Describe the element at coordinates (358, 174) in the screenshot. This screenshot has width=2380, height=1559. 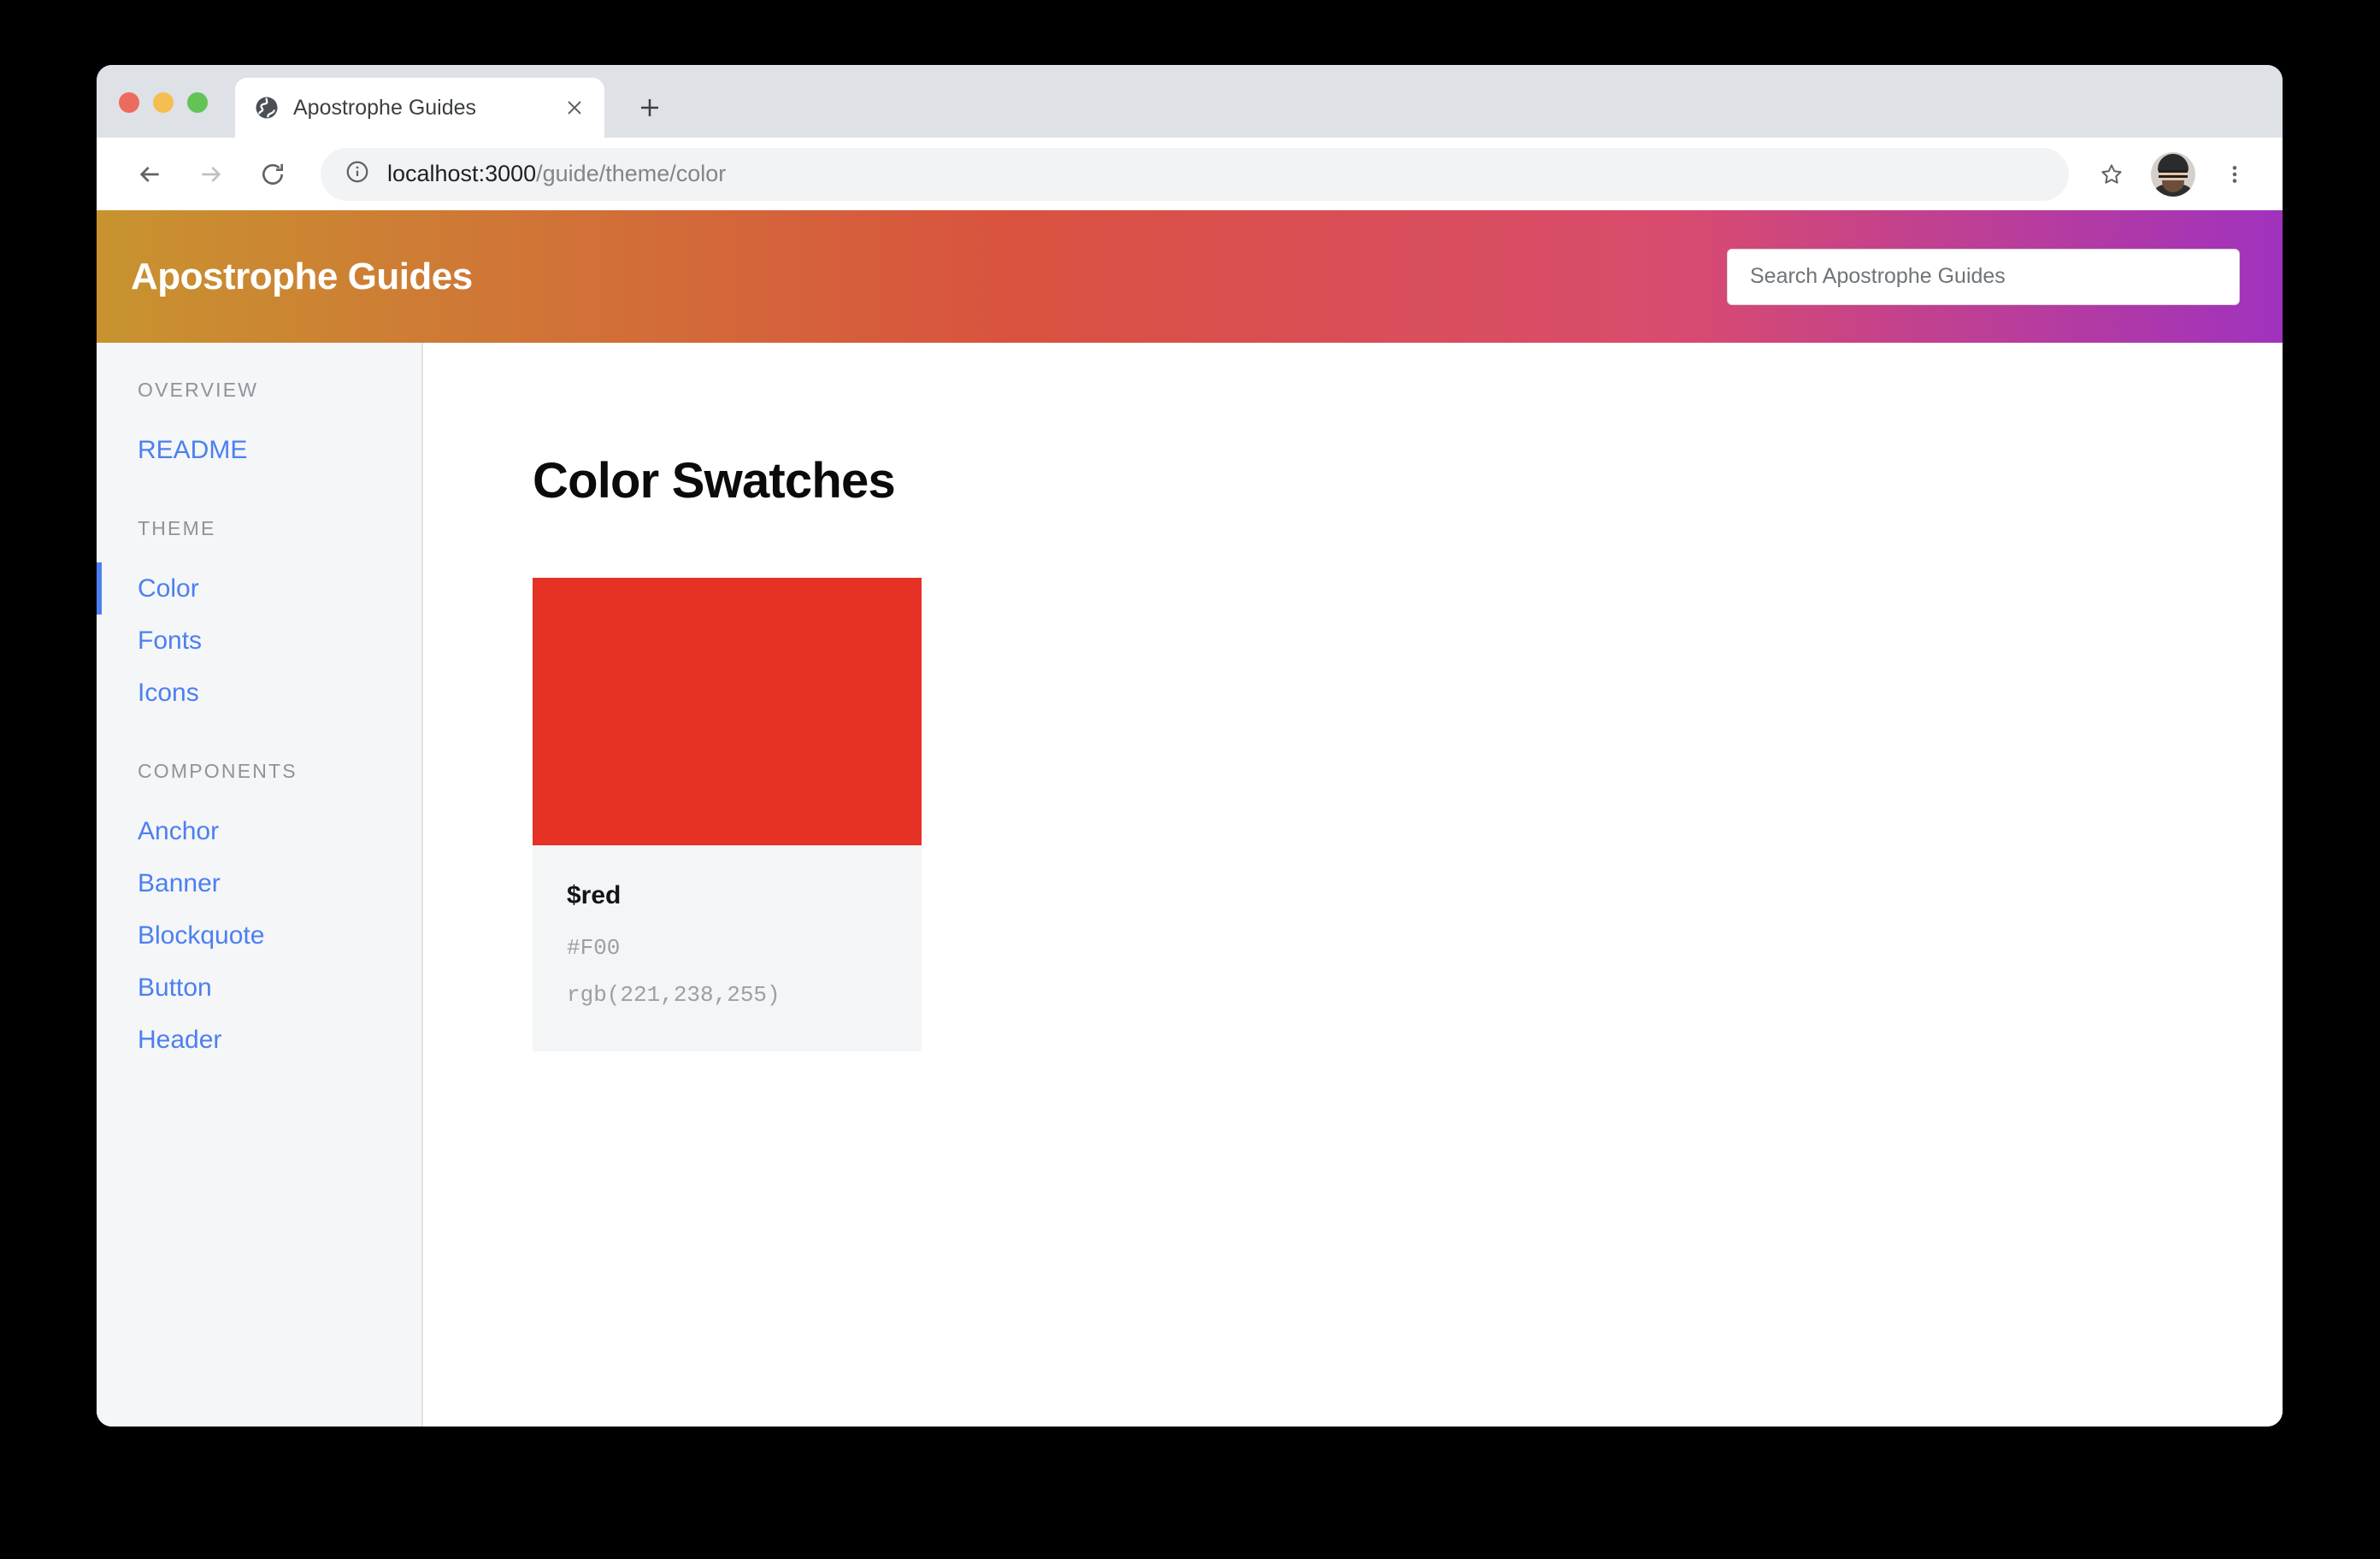
I see `info-circle-icon` at that location.